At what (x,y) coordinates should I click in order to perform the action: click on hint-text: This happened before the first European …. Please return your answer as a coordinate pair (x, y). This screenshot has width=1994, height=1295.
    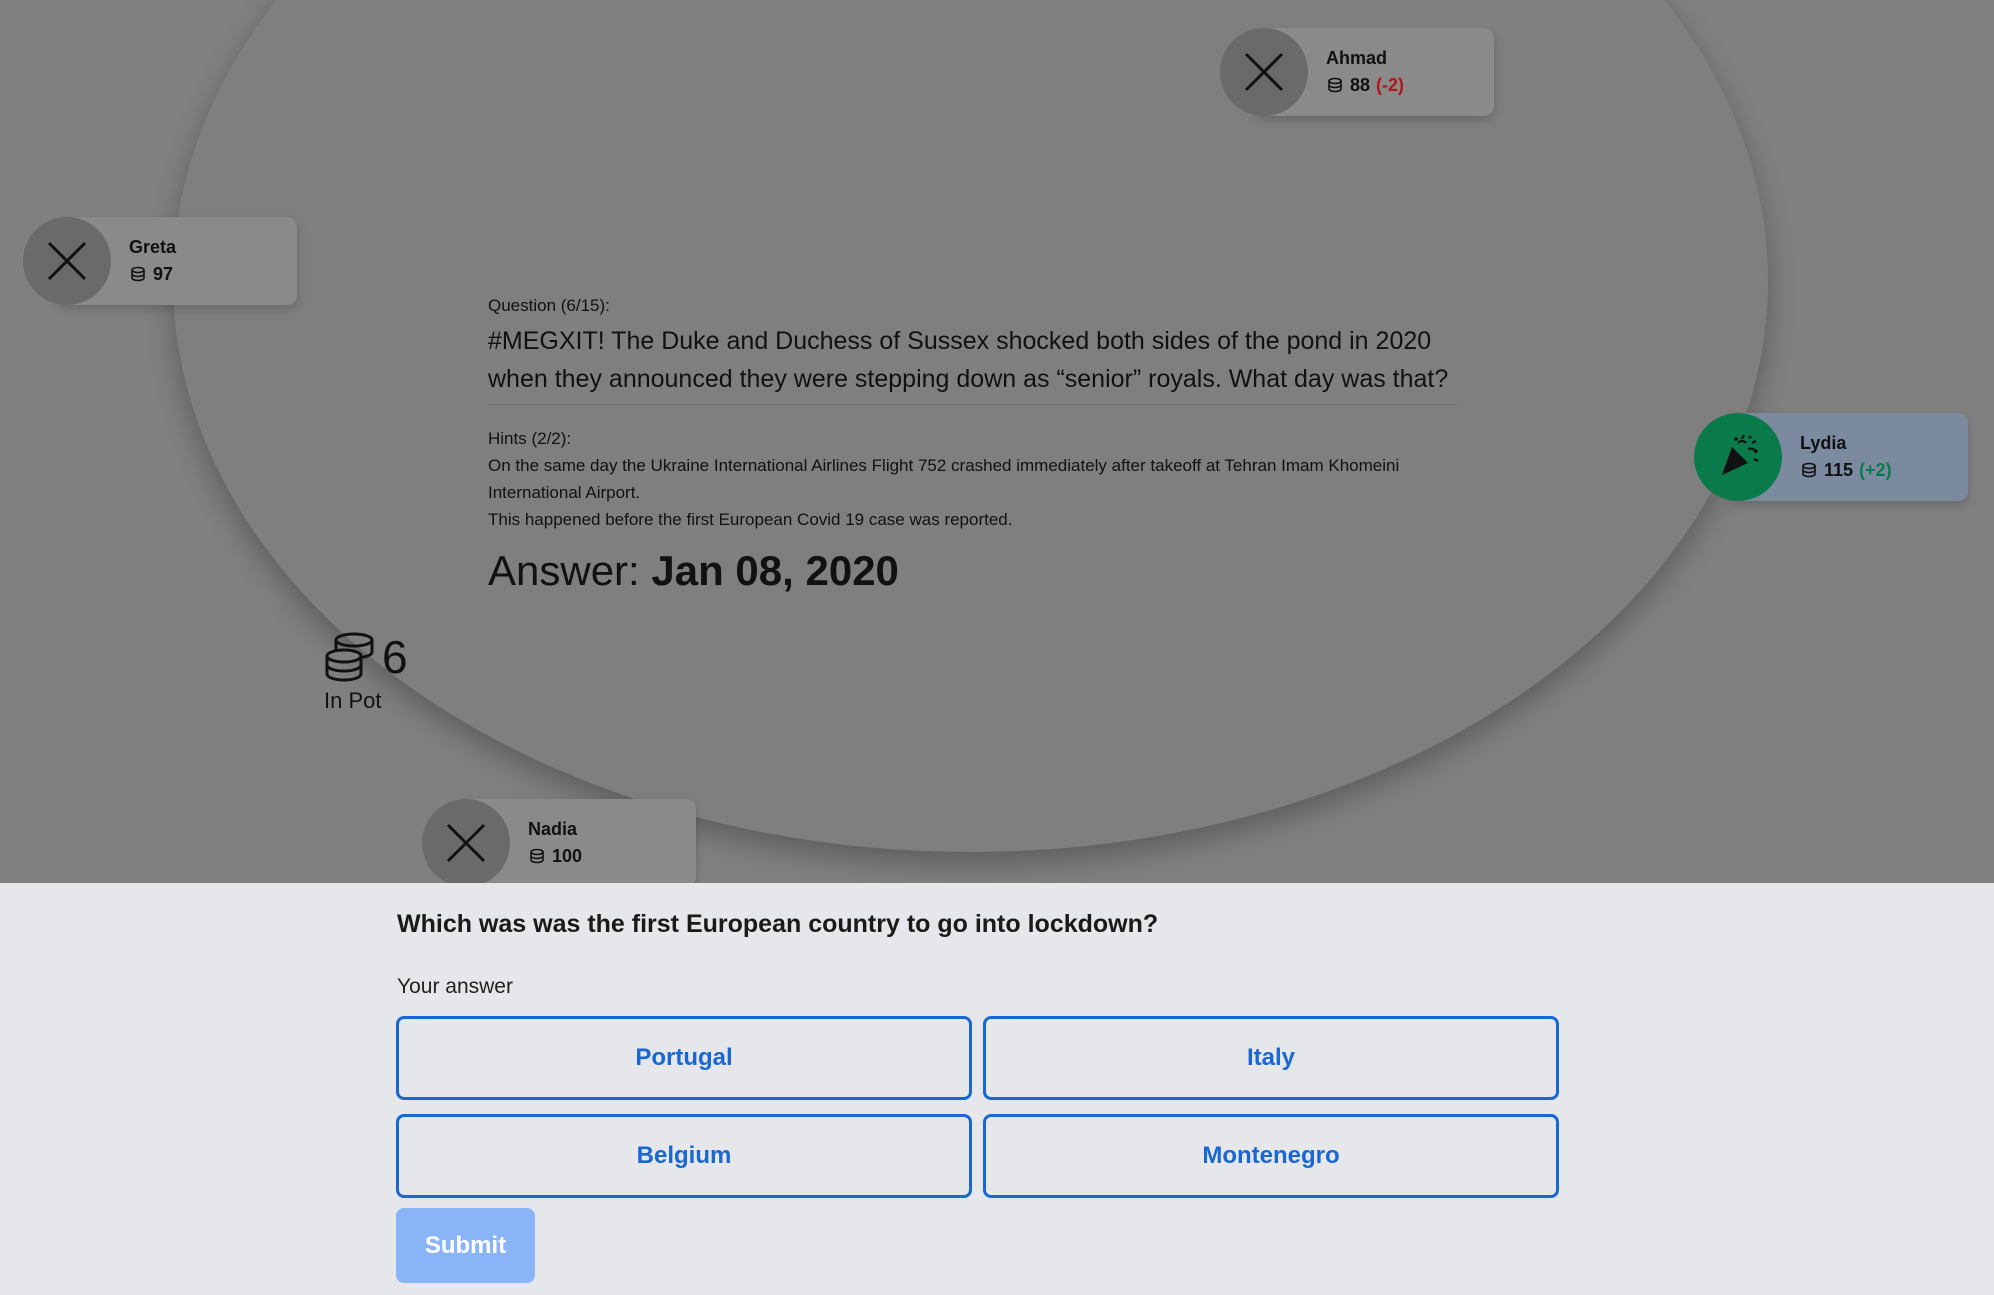
    Looking at the image, I should click on (750, 519).